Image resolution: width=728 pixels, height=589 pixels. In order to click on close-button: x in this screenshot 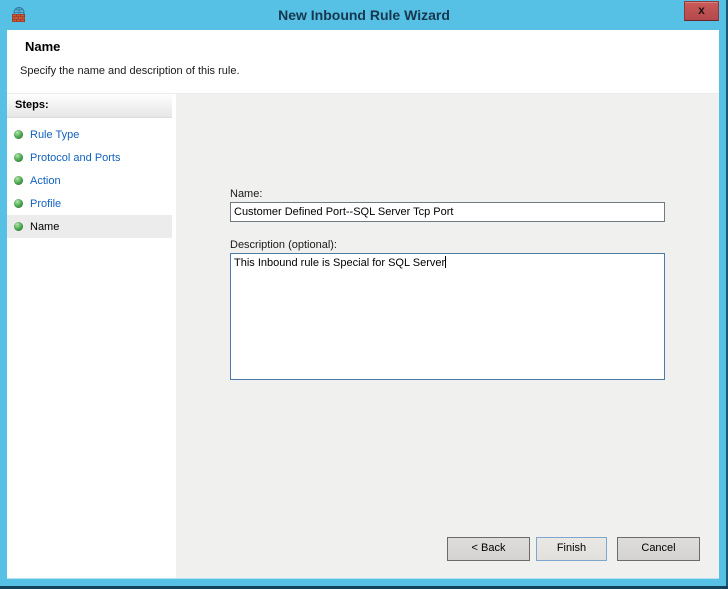, I will do `click(701, 11)`.